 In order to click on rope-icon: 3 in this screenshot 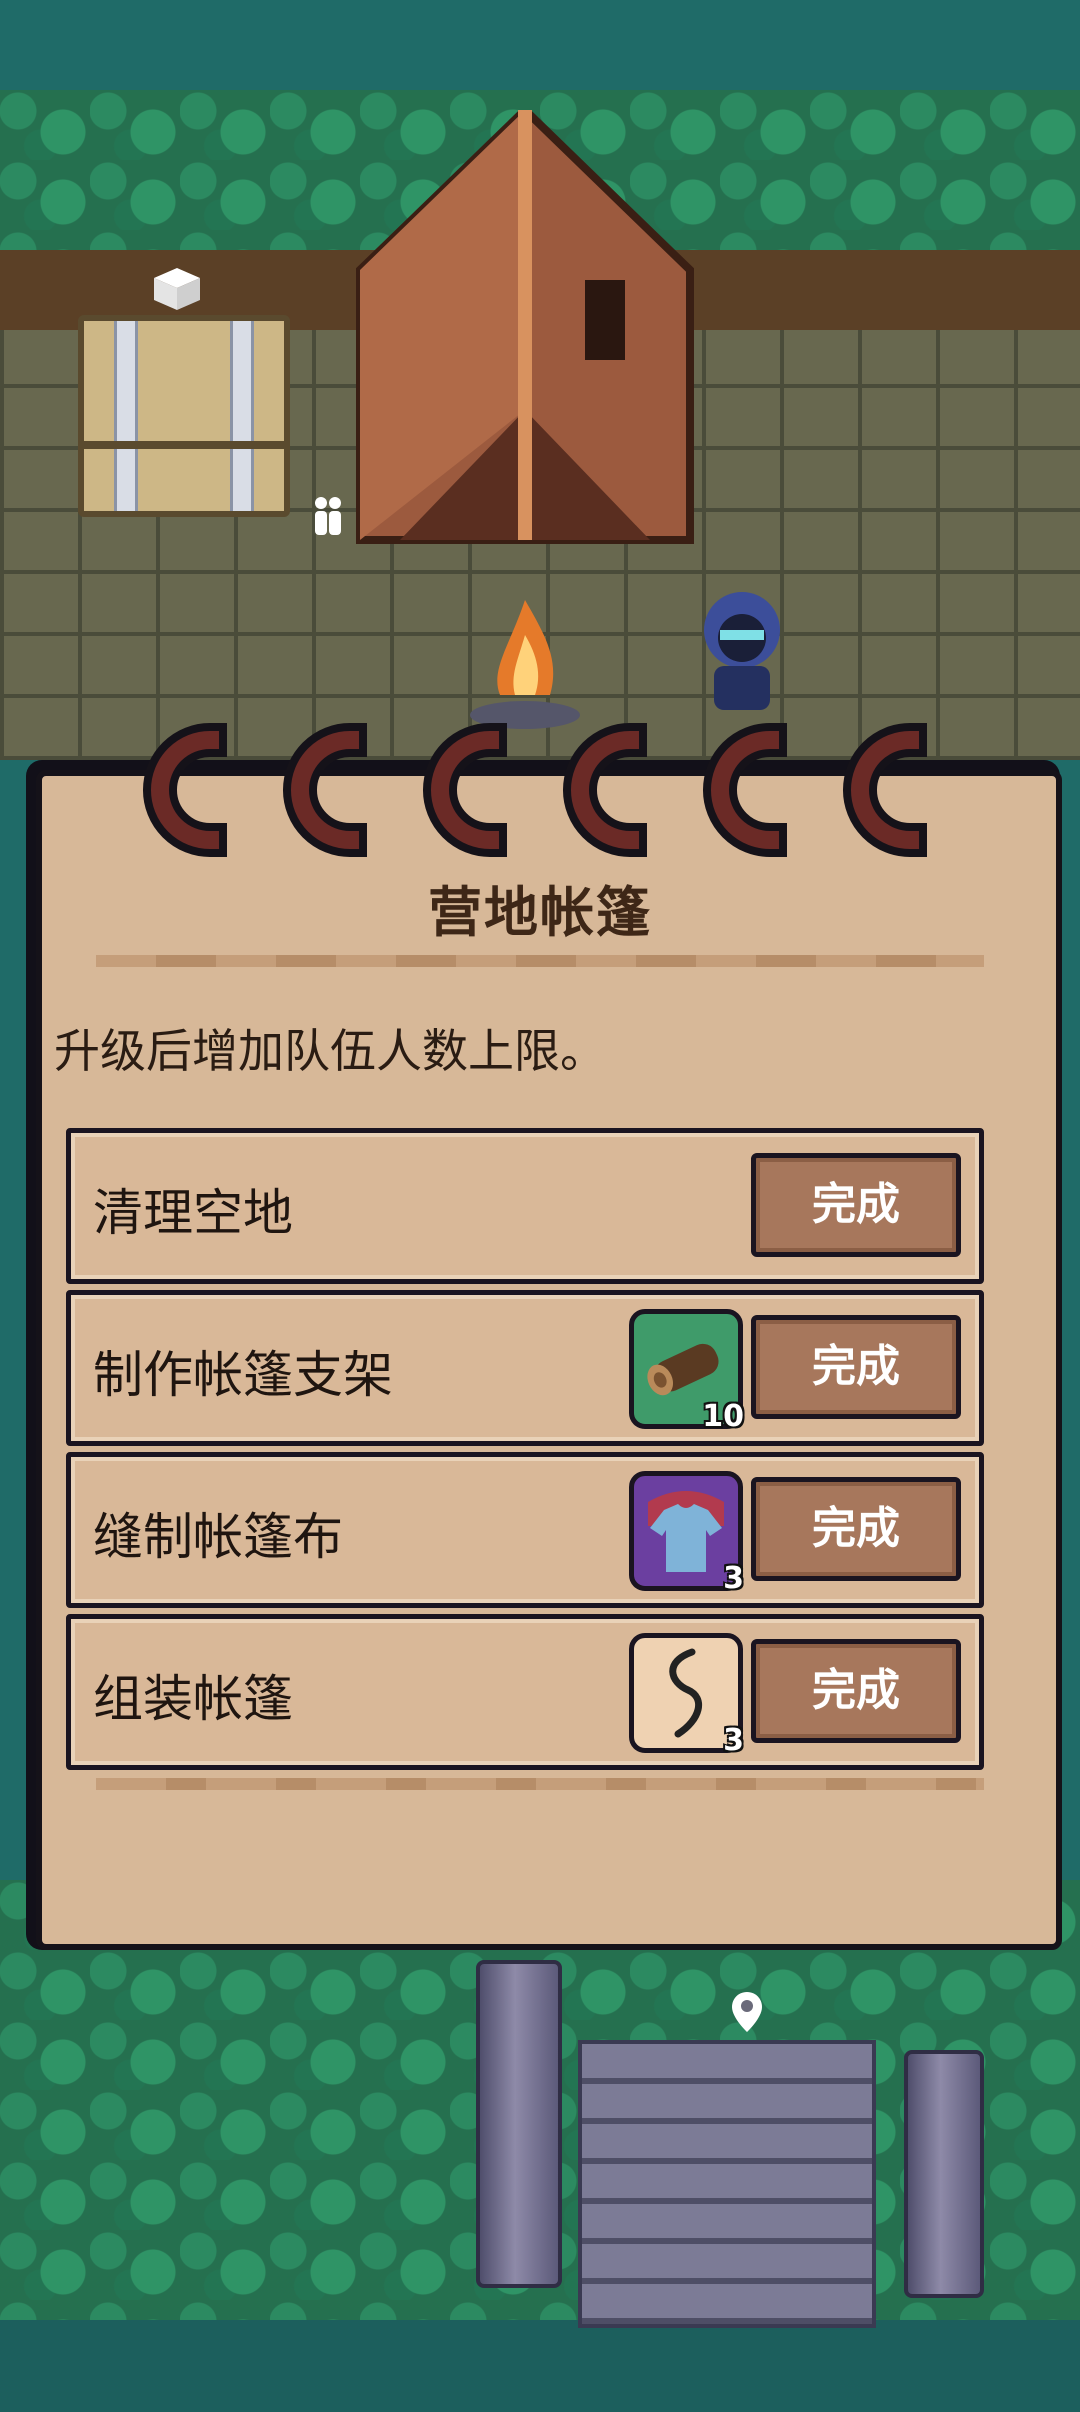, I will do `click(686, 1695)`.